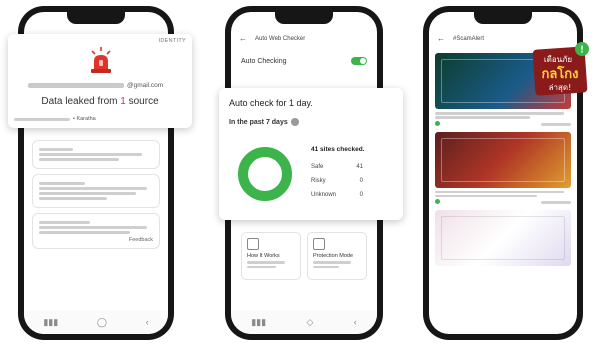 This screenshot has width=597, height=344. Describe the element at coordinates (271, 103) in the screenshot. I see `auto-check-title: Auto check for 1 day.` at that location.